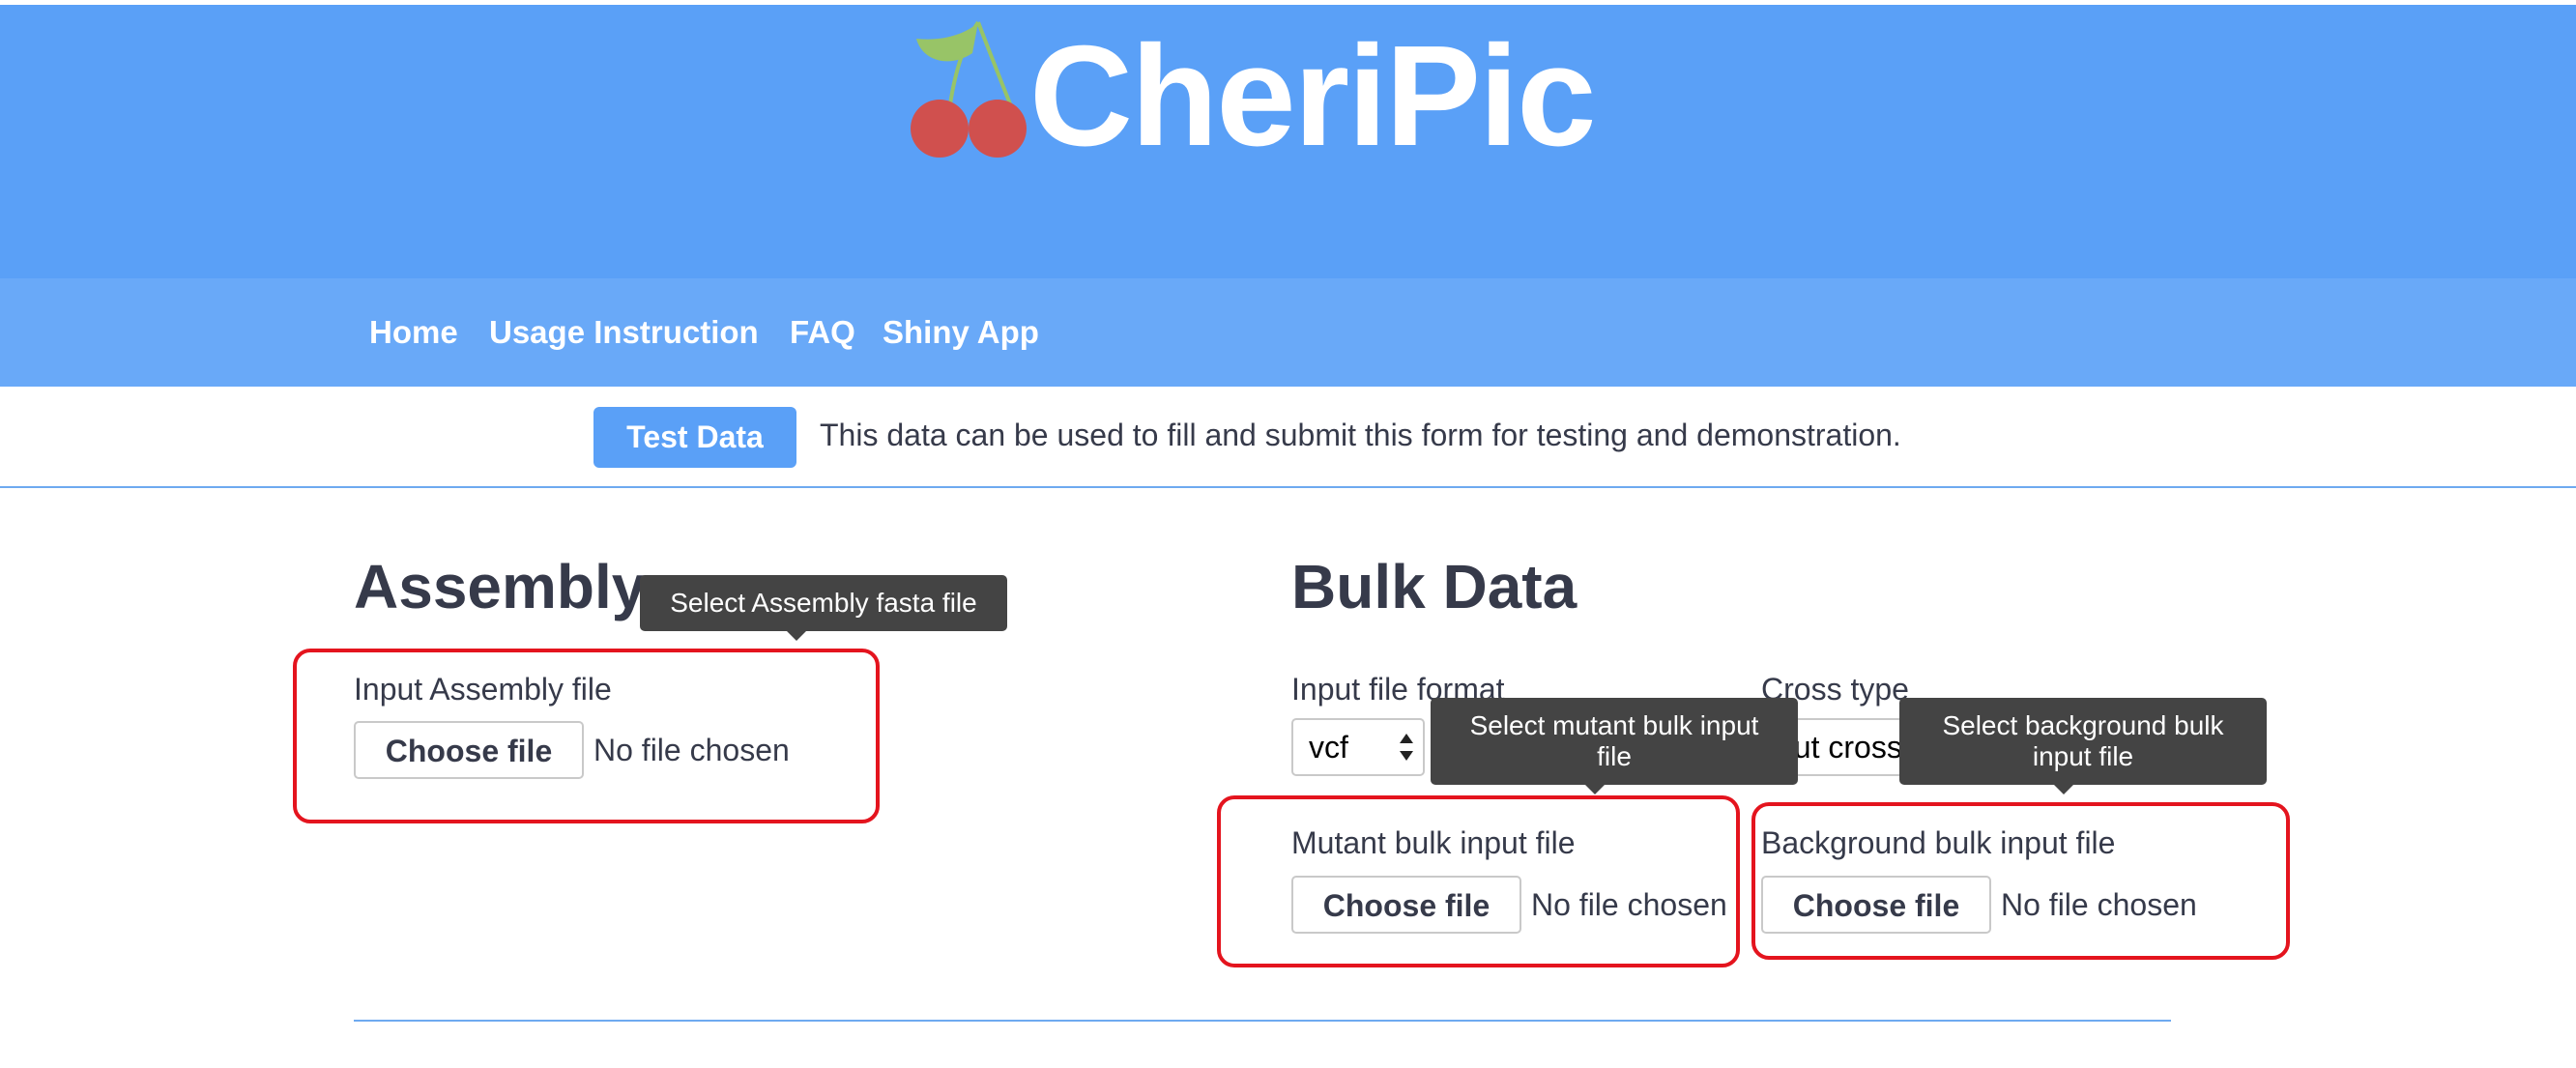 This screenshot has width=2576, height=1068. Describe the element at coordinates (822, 332) in the screenshot. I see `nav-faq: FAQ` at that location.